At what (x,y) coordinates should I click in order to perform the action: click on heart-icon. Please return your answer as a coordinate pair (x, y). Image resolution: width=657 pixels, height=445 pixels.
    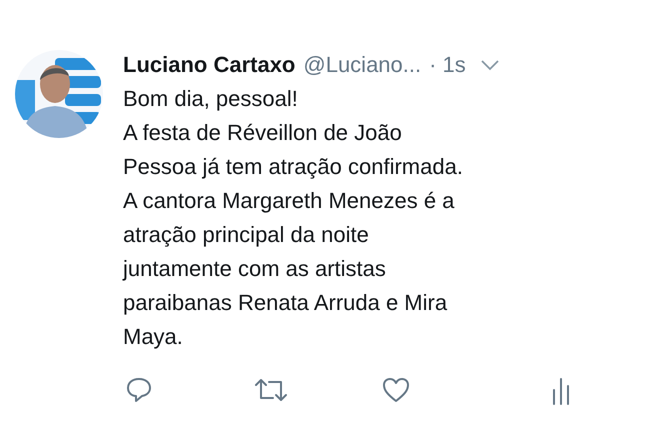
    Looking at the image, I should click on (396, 390).